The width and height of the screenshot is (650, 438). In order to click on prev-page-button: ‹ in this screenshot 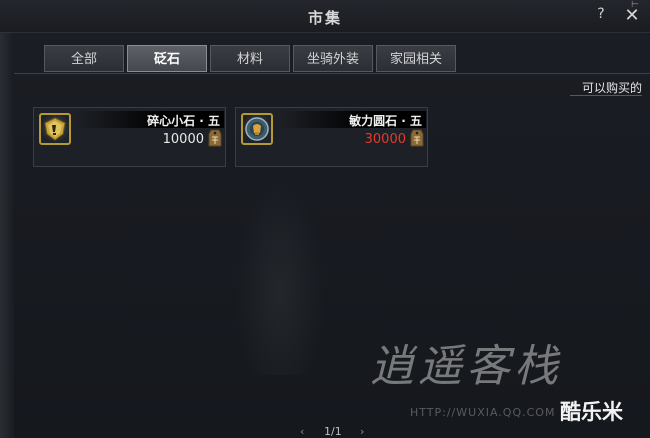, I will do `click(302, 431)`.